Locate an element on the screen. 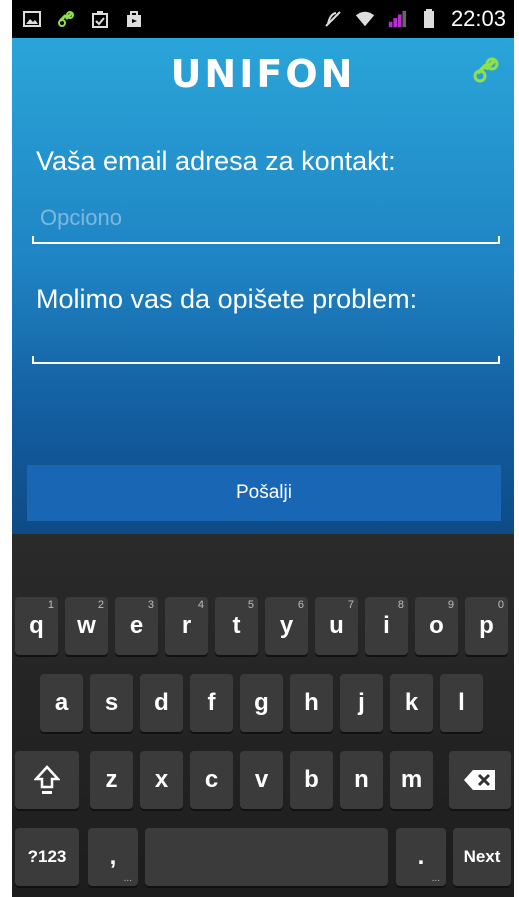 The image size is (519, 897). key-label: b is located at coordinates (311, 779).